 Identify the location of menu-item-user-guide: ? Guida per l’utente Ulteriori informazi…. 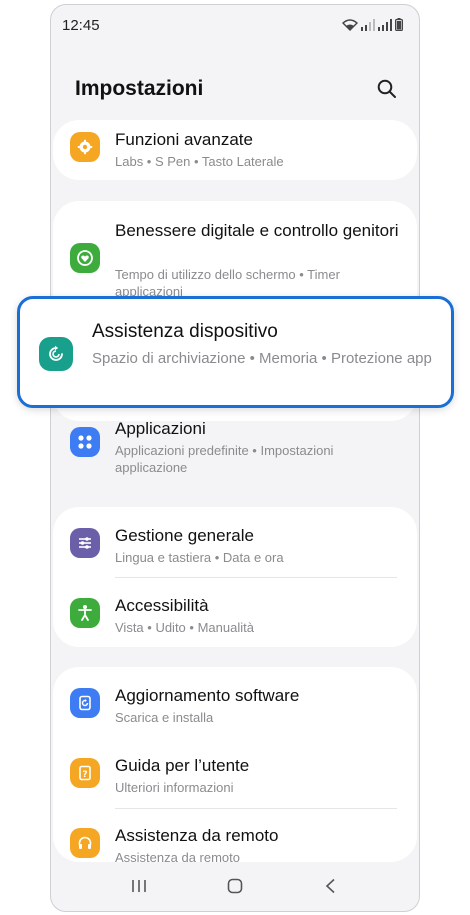
(235, 772).